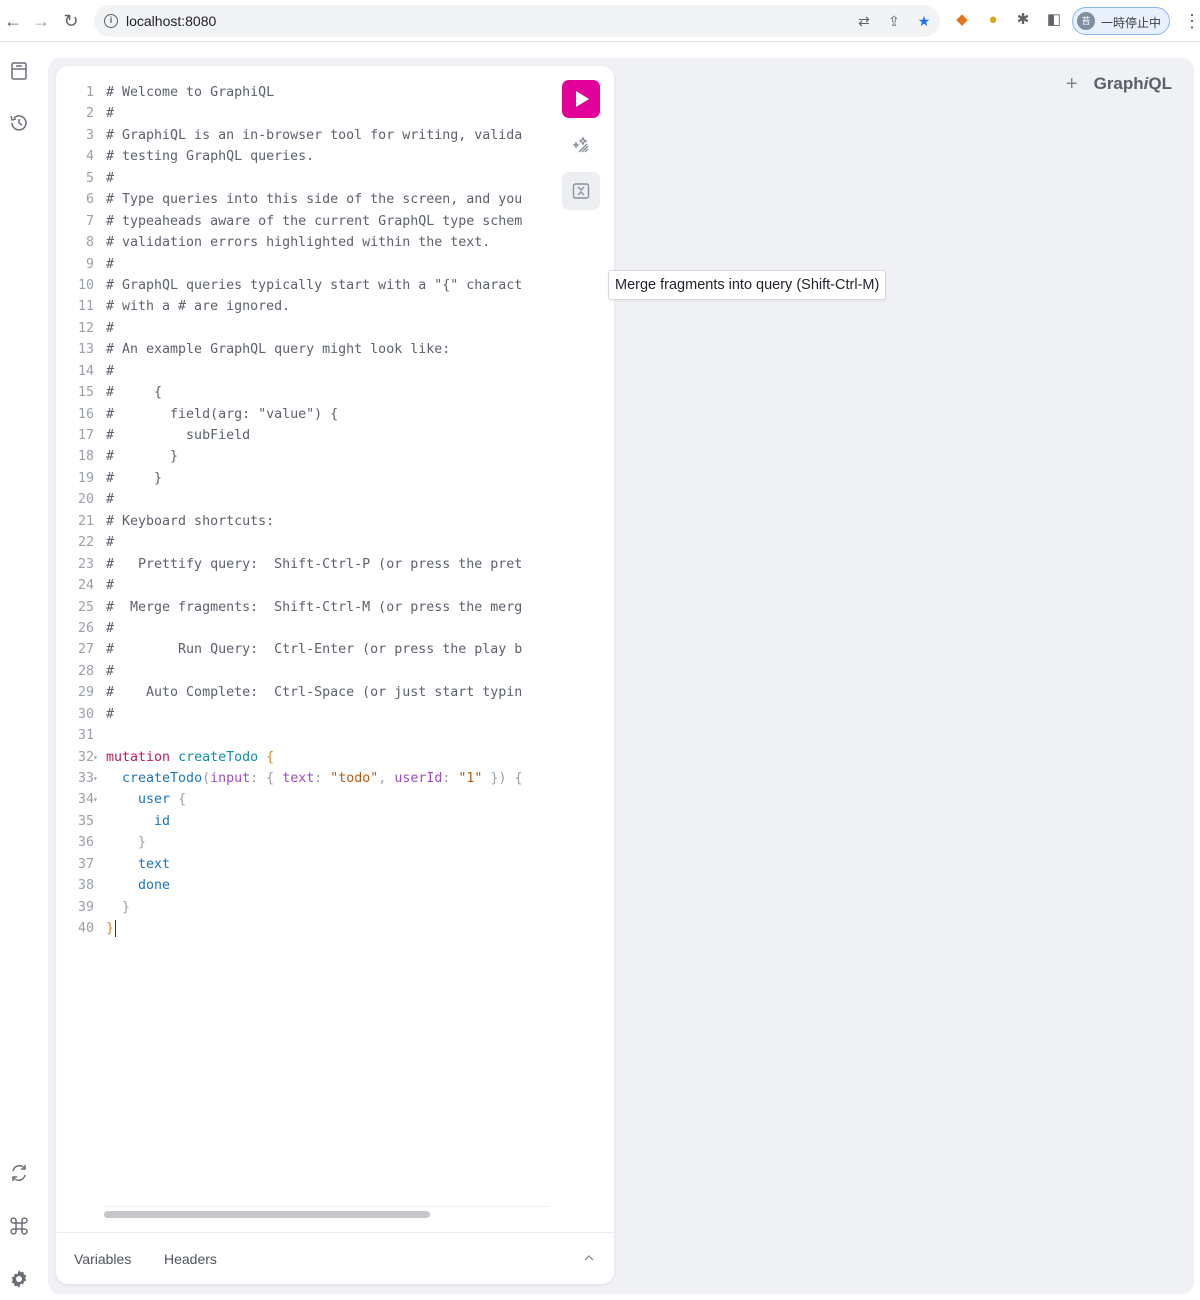 The height and width of the screenshot is (1300, 1200). What do you see at coordinates (1191, 21) in the screenshot?
I see `browser-menu-icon: ⋮` at bounding box center [1191, 21].